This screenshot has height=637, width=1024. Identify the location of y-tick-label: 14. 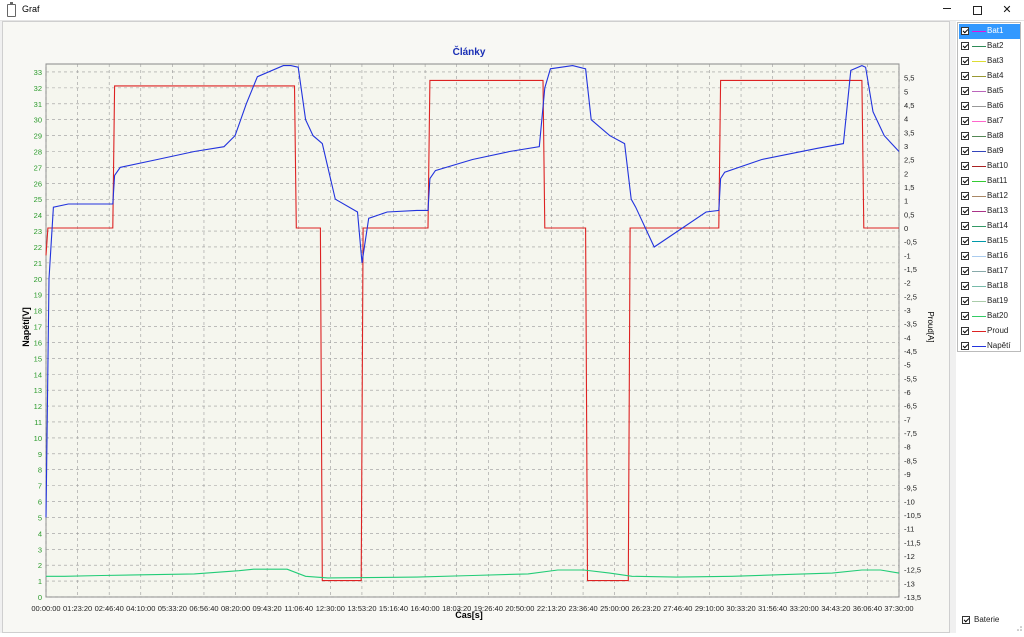
(38, 374).